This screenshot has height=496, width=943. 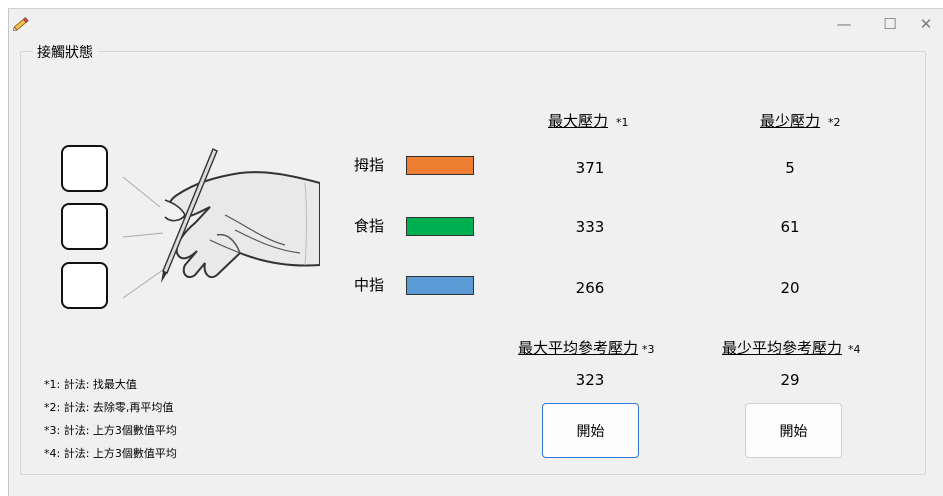 I want to click on min-pressure-title: 最少壓力, so click(x=790, y=121).